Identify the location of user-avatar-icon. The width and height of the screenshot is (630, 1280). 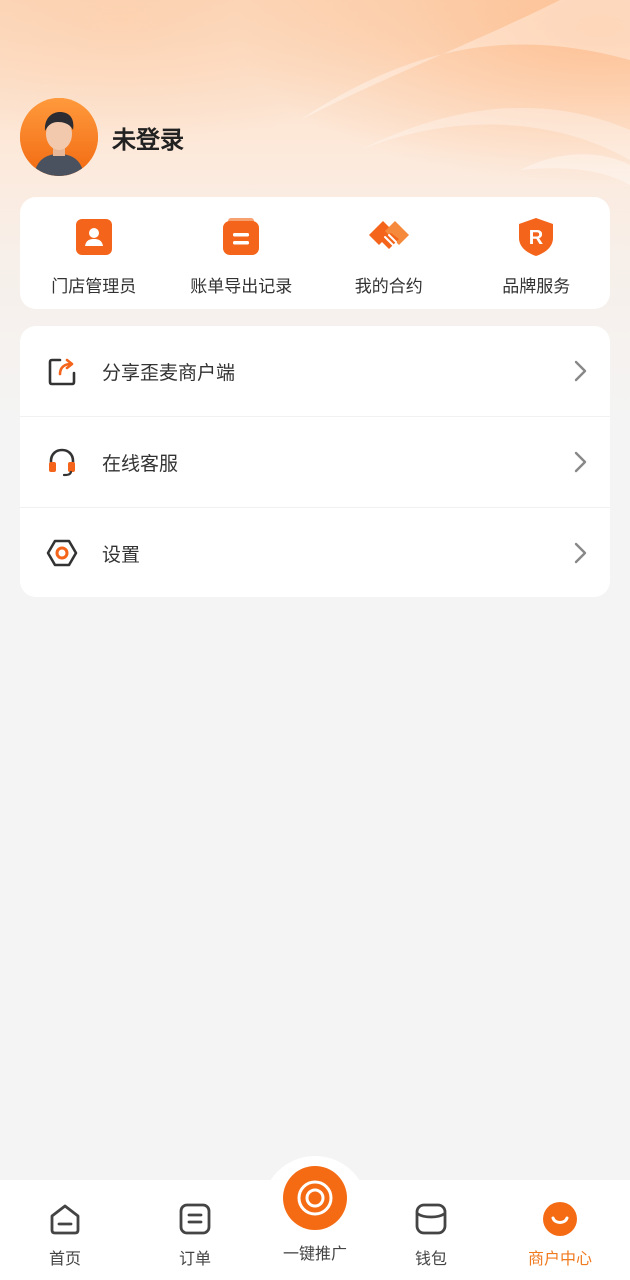
(59, 137).